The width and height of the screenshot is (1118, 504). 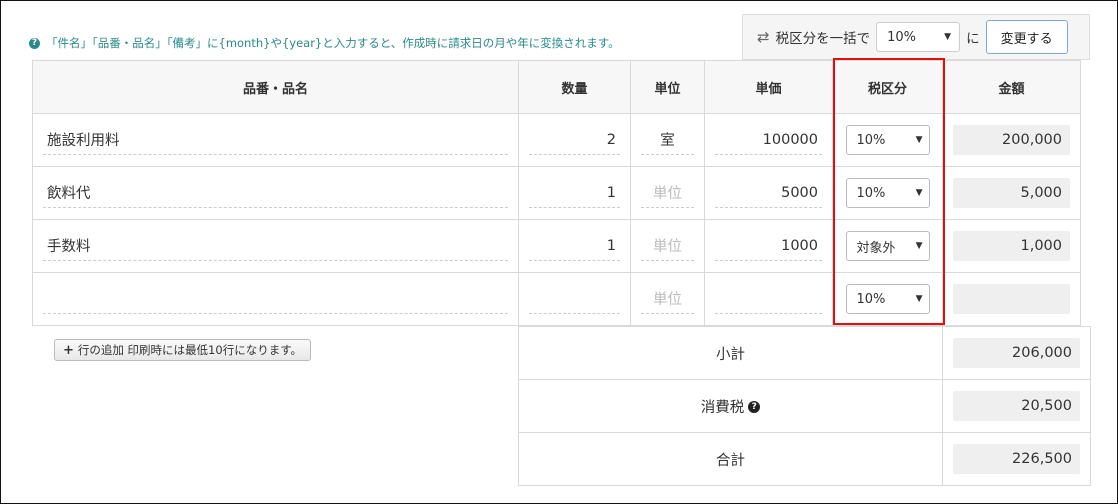 I want to click on plus-icon: +, so click(x=68, y=350).